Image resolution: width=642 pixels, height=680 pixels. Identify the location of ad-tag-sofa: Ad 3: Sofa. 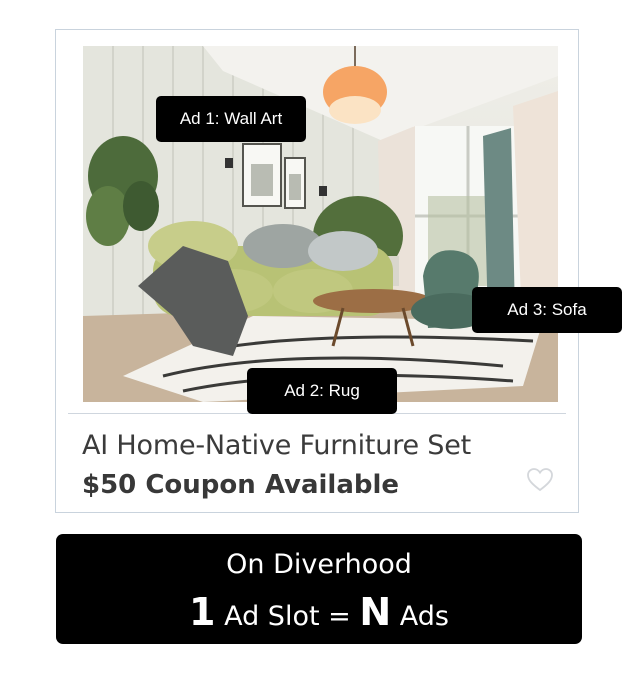
(547, 310).